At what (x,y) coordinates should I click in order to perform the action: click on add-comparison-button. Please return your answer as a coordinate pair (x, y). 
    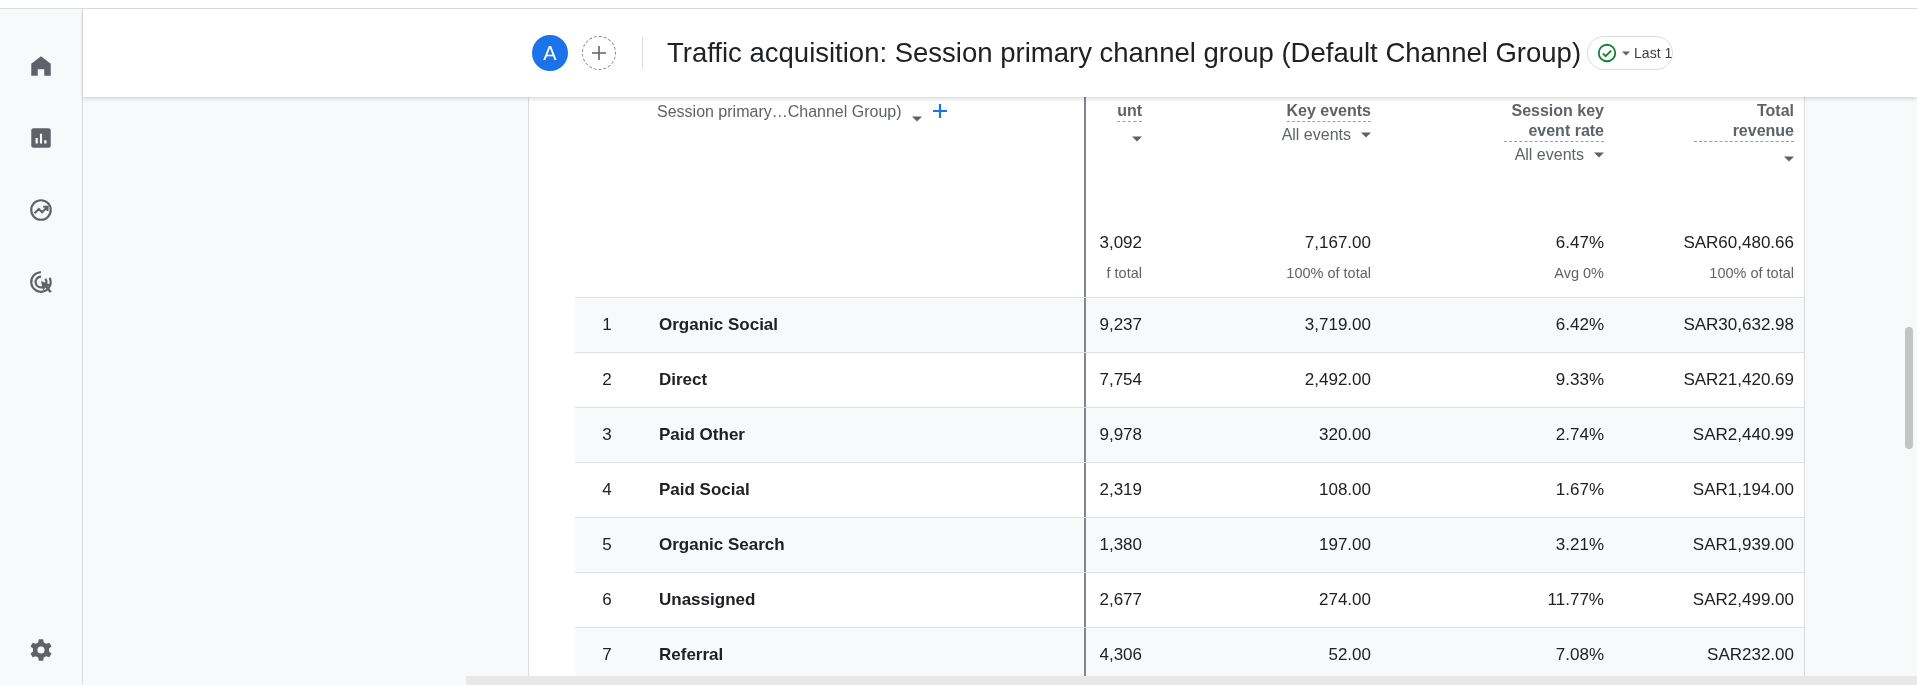
    Looking at the image, I should click on (599, 53).